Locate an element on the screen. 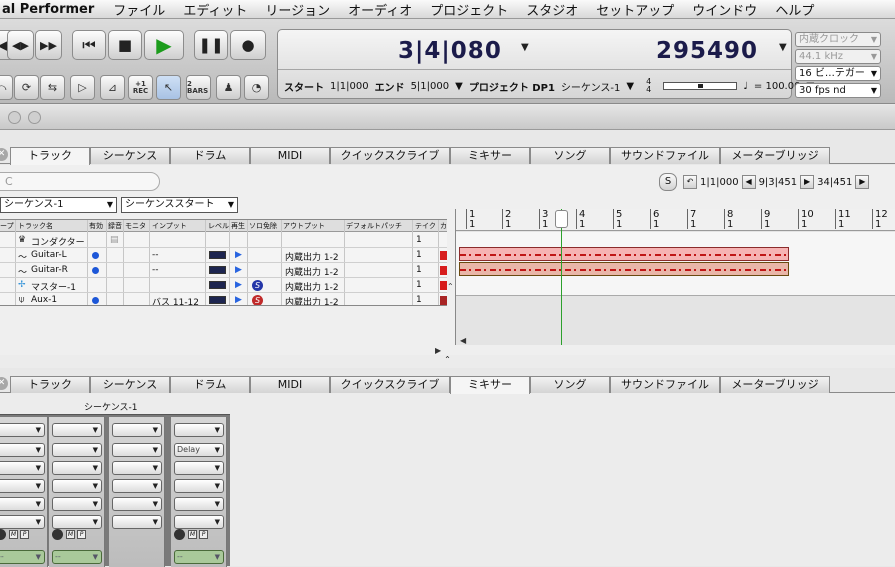 The image size is (895, 567). tempo-value: = 100.00 is located at coordinates (777, 86).